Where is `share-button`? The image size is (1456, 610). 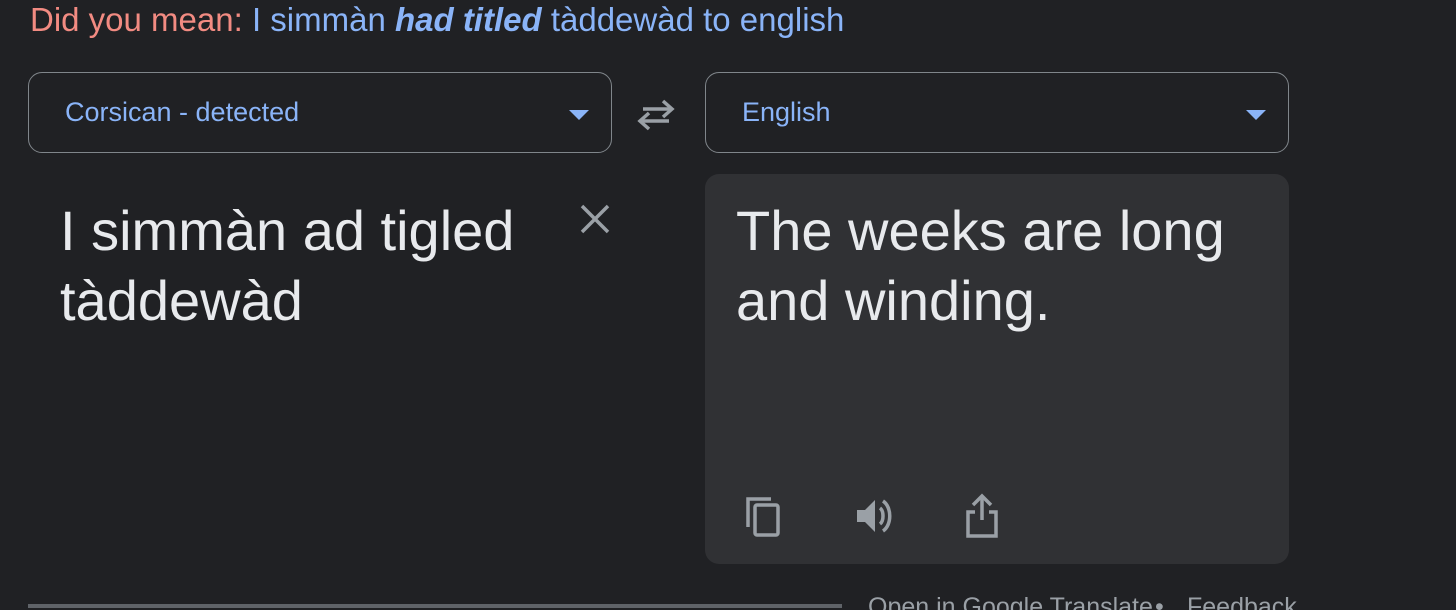 share-button is located at coordinates (983, 516).